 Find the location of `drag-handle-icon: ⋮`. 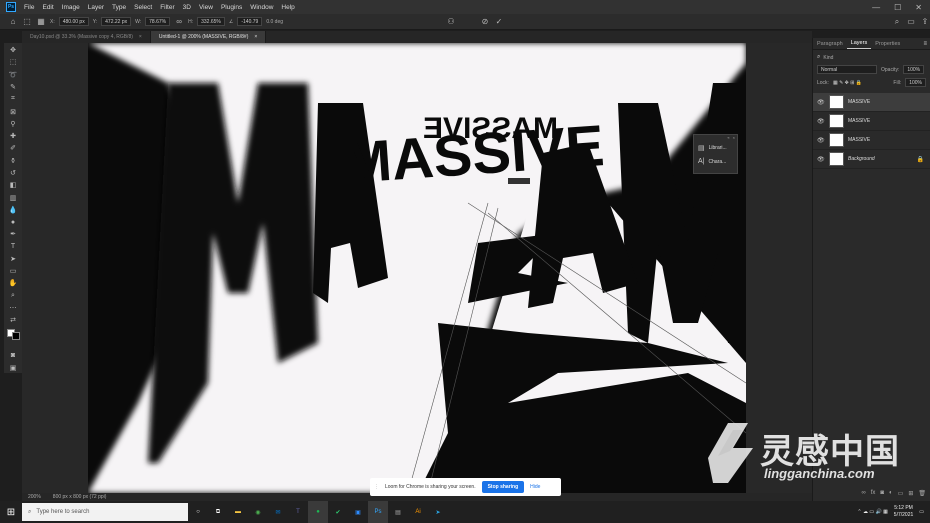

drag-handle-icon: ⋮ is located at coordinates (376, 487).